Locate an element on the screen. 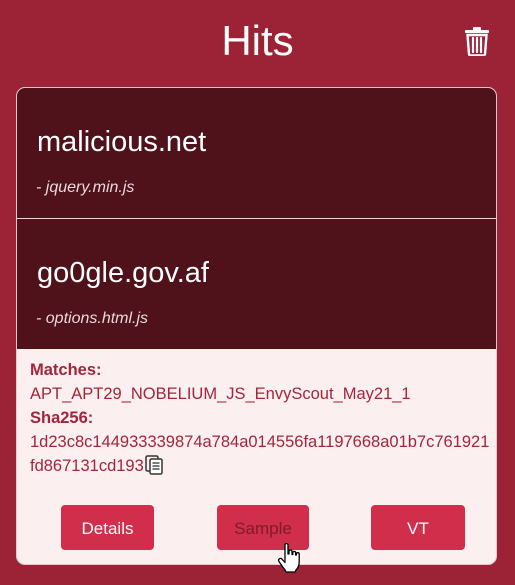 The image size is (515, 585). copy-icon is located at coordinates (154, 465).